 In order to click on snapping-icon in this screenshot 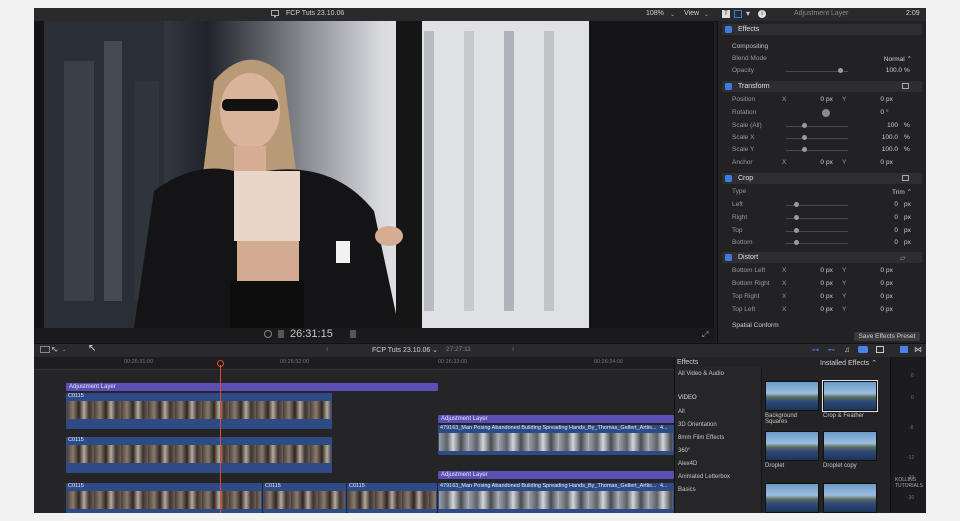, I will do `click(863, 349)`.